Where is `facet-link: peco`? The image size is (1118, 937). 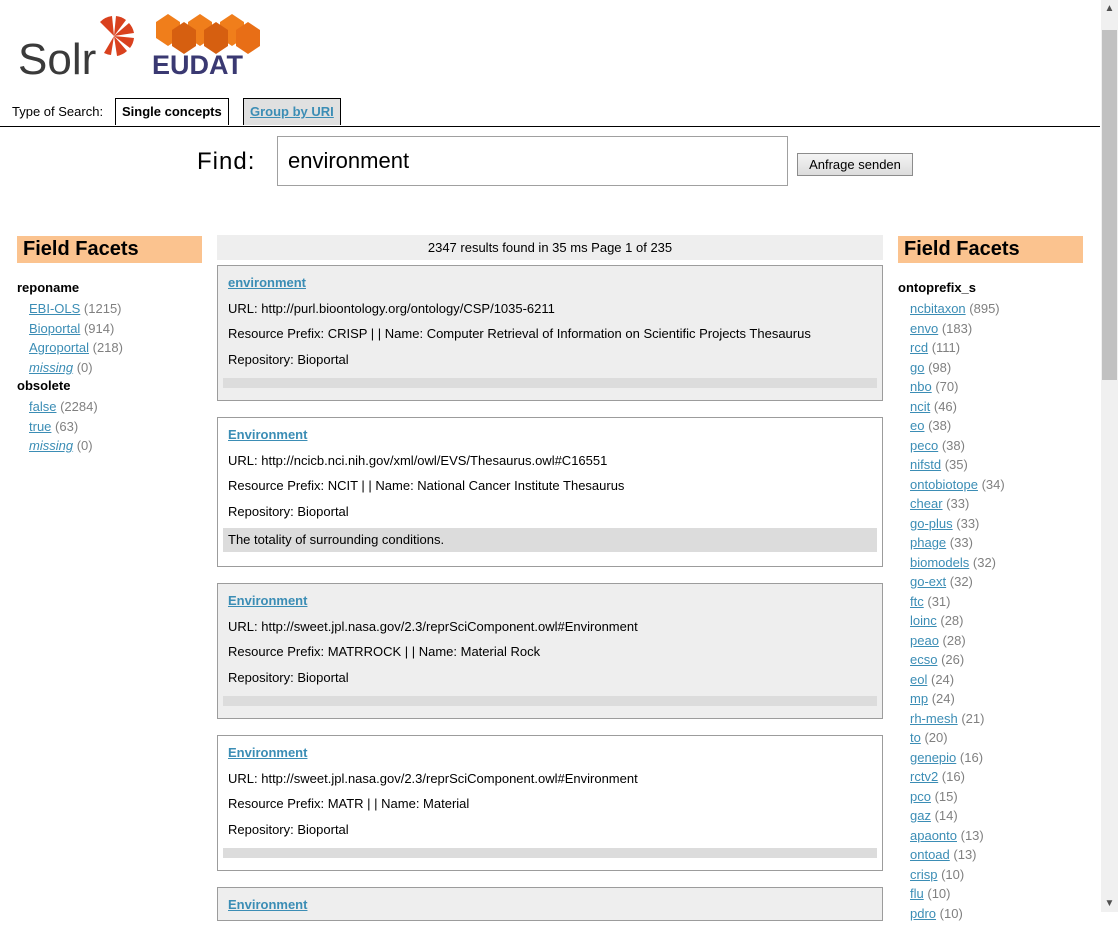 facet-link: peco is located at coordinates (924, 445).